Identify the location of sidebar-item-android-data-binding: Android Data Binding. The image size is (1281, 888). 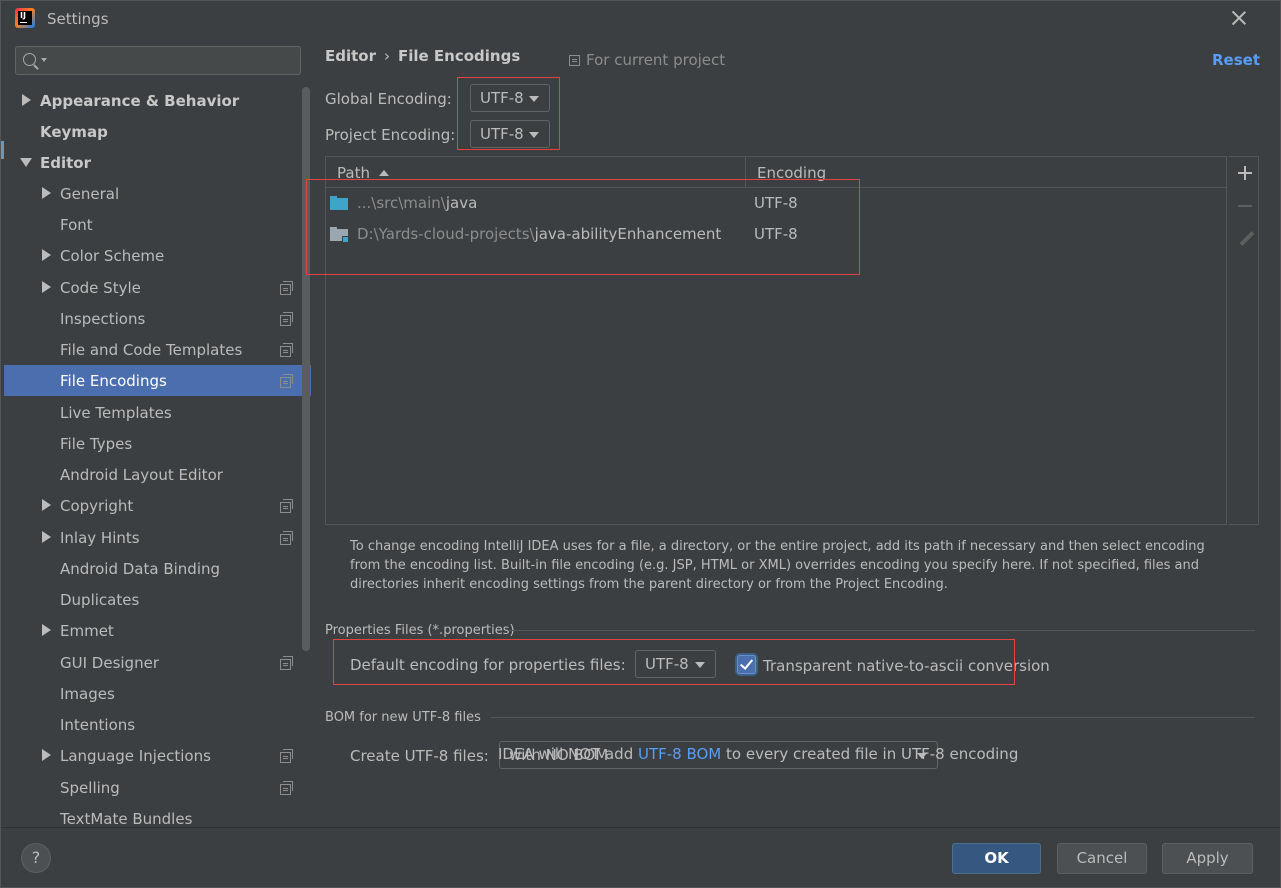
(157, 568).